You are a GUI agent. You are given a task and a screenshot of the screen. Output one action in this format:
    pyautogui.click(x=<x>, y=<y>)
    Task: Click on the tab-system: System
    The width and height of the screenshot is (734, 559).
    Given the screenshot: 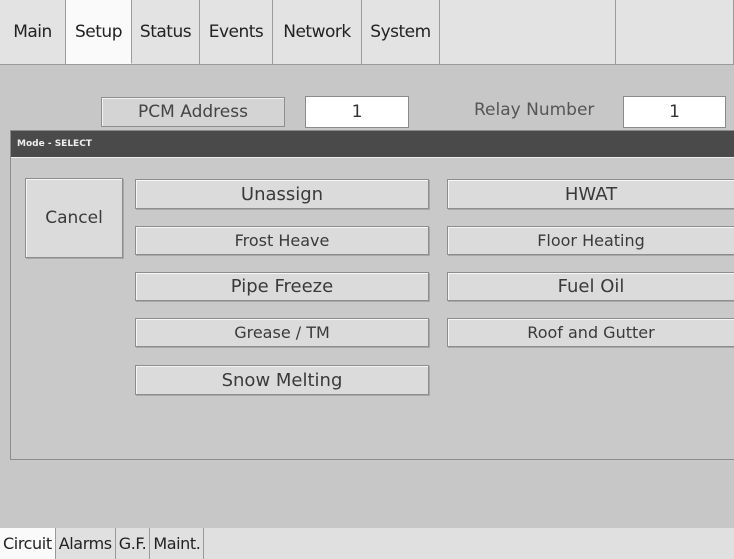 What is the action you would take?
    pyautogui.click(x=401, y=32)
    